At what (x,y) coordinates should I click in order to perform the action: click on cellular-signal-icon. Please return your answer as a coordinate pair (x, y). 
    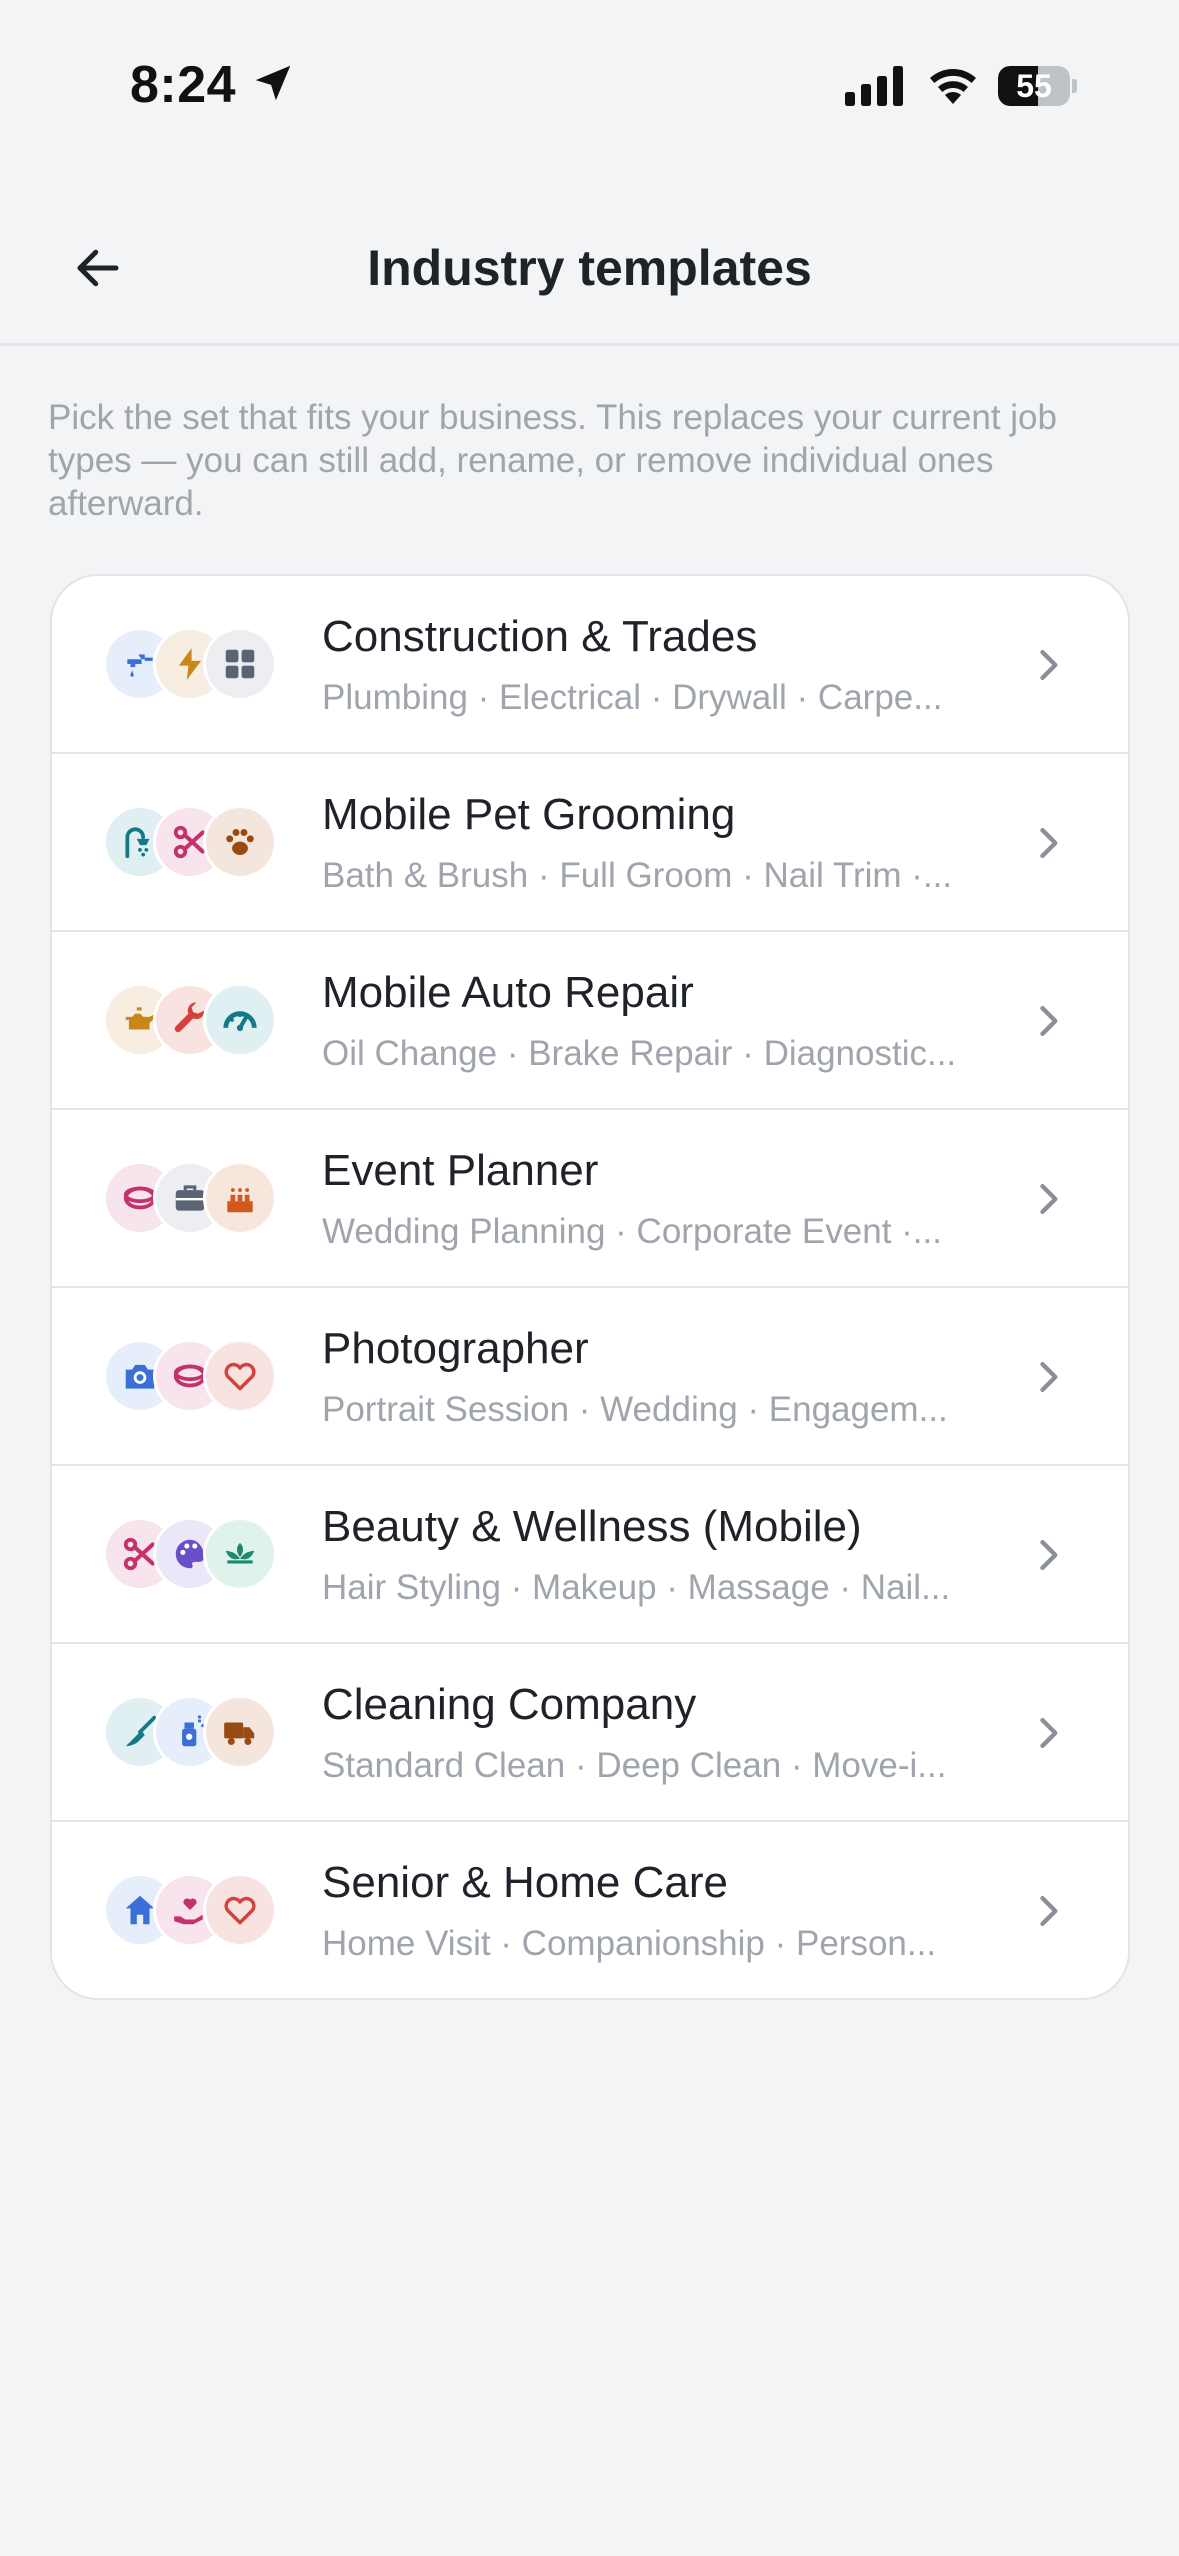
    Looking at the image, I should click on (874, 86).